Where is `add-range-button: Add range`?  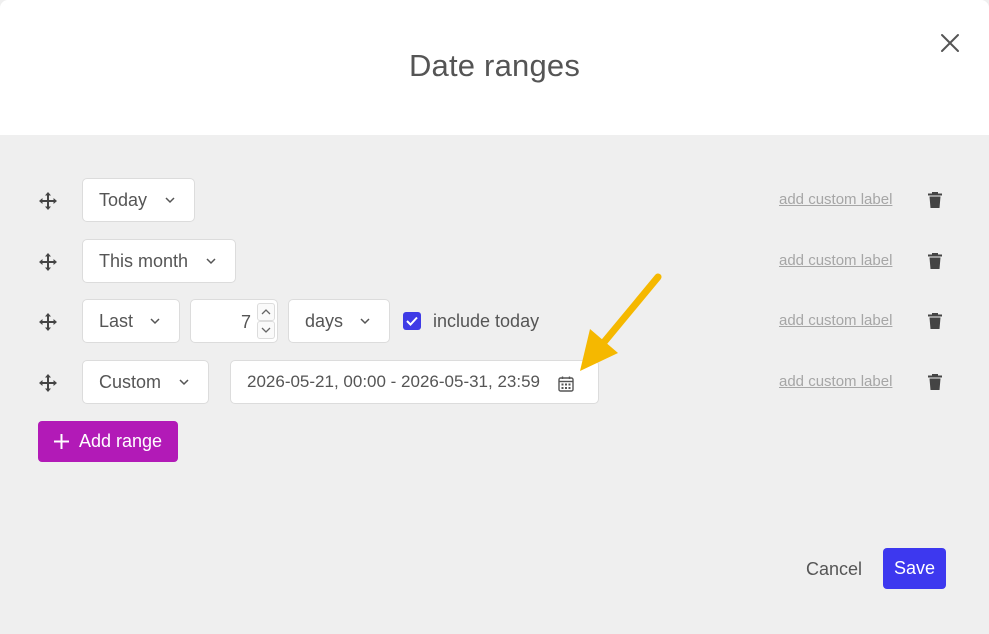 add-range-button: Add range is located at coordinates (108, 441).